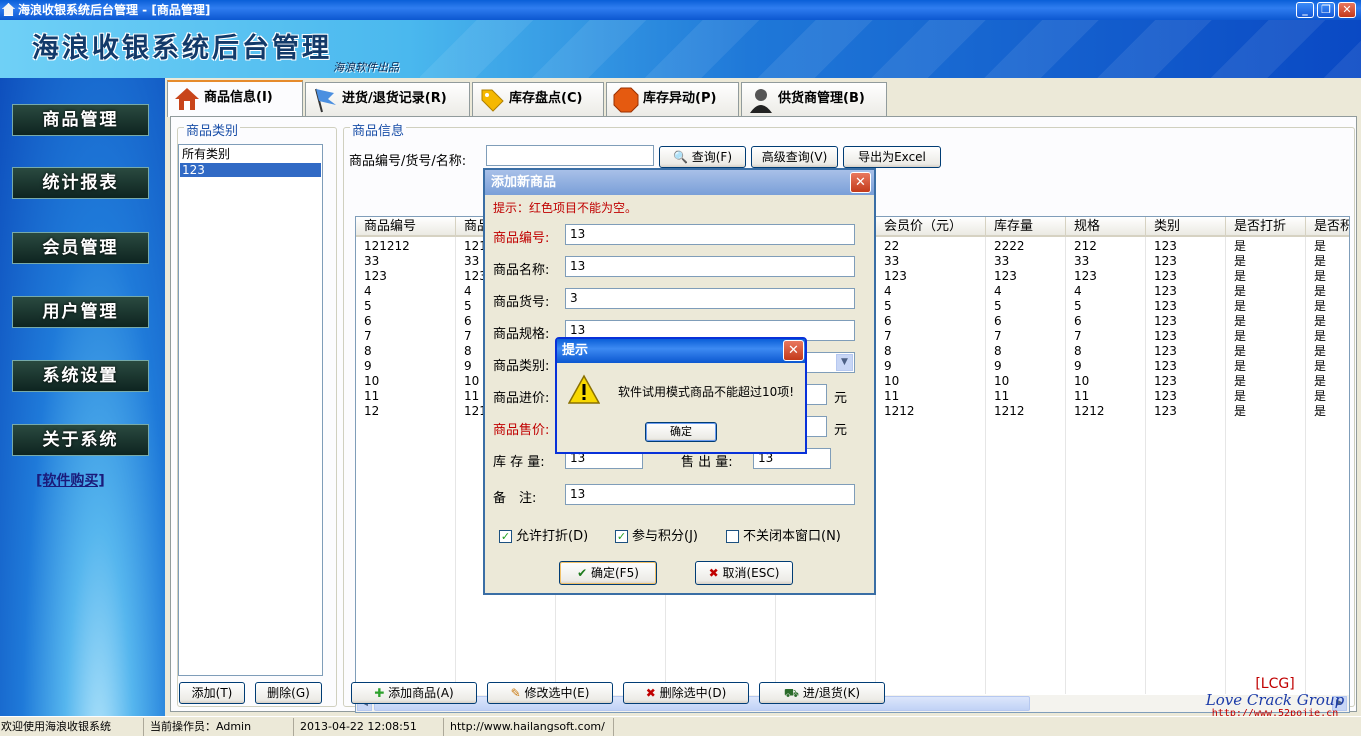  Describe the element at coordinates (80, 183) in the screenshot. I see `nav-reports: 统计报表` at that location.